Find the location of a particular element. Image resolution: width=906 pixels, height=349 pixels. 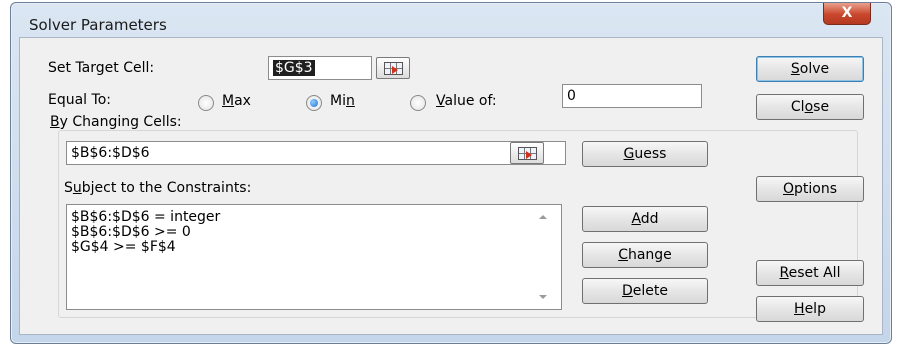

scroll-up-arrow-icon is located at coordinates (543, 217).